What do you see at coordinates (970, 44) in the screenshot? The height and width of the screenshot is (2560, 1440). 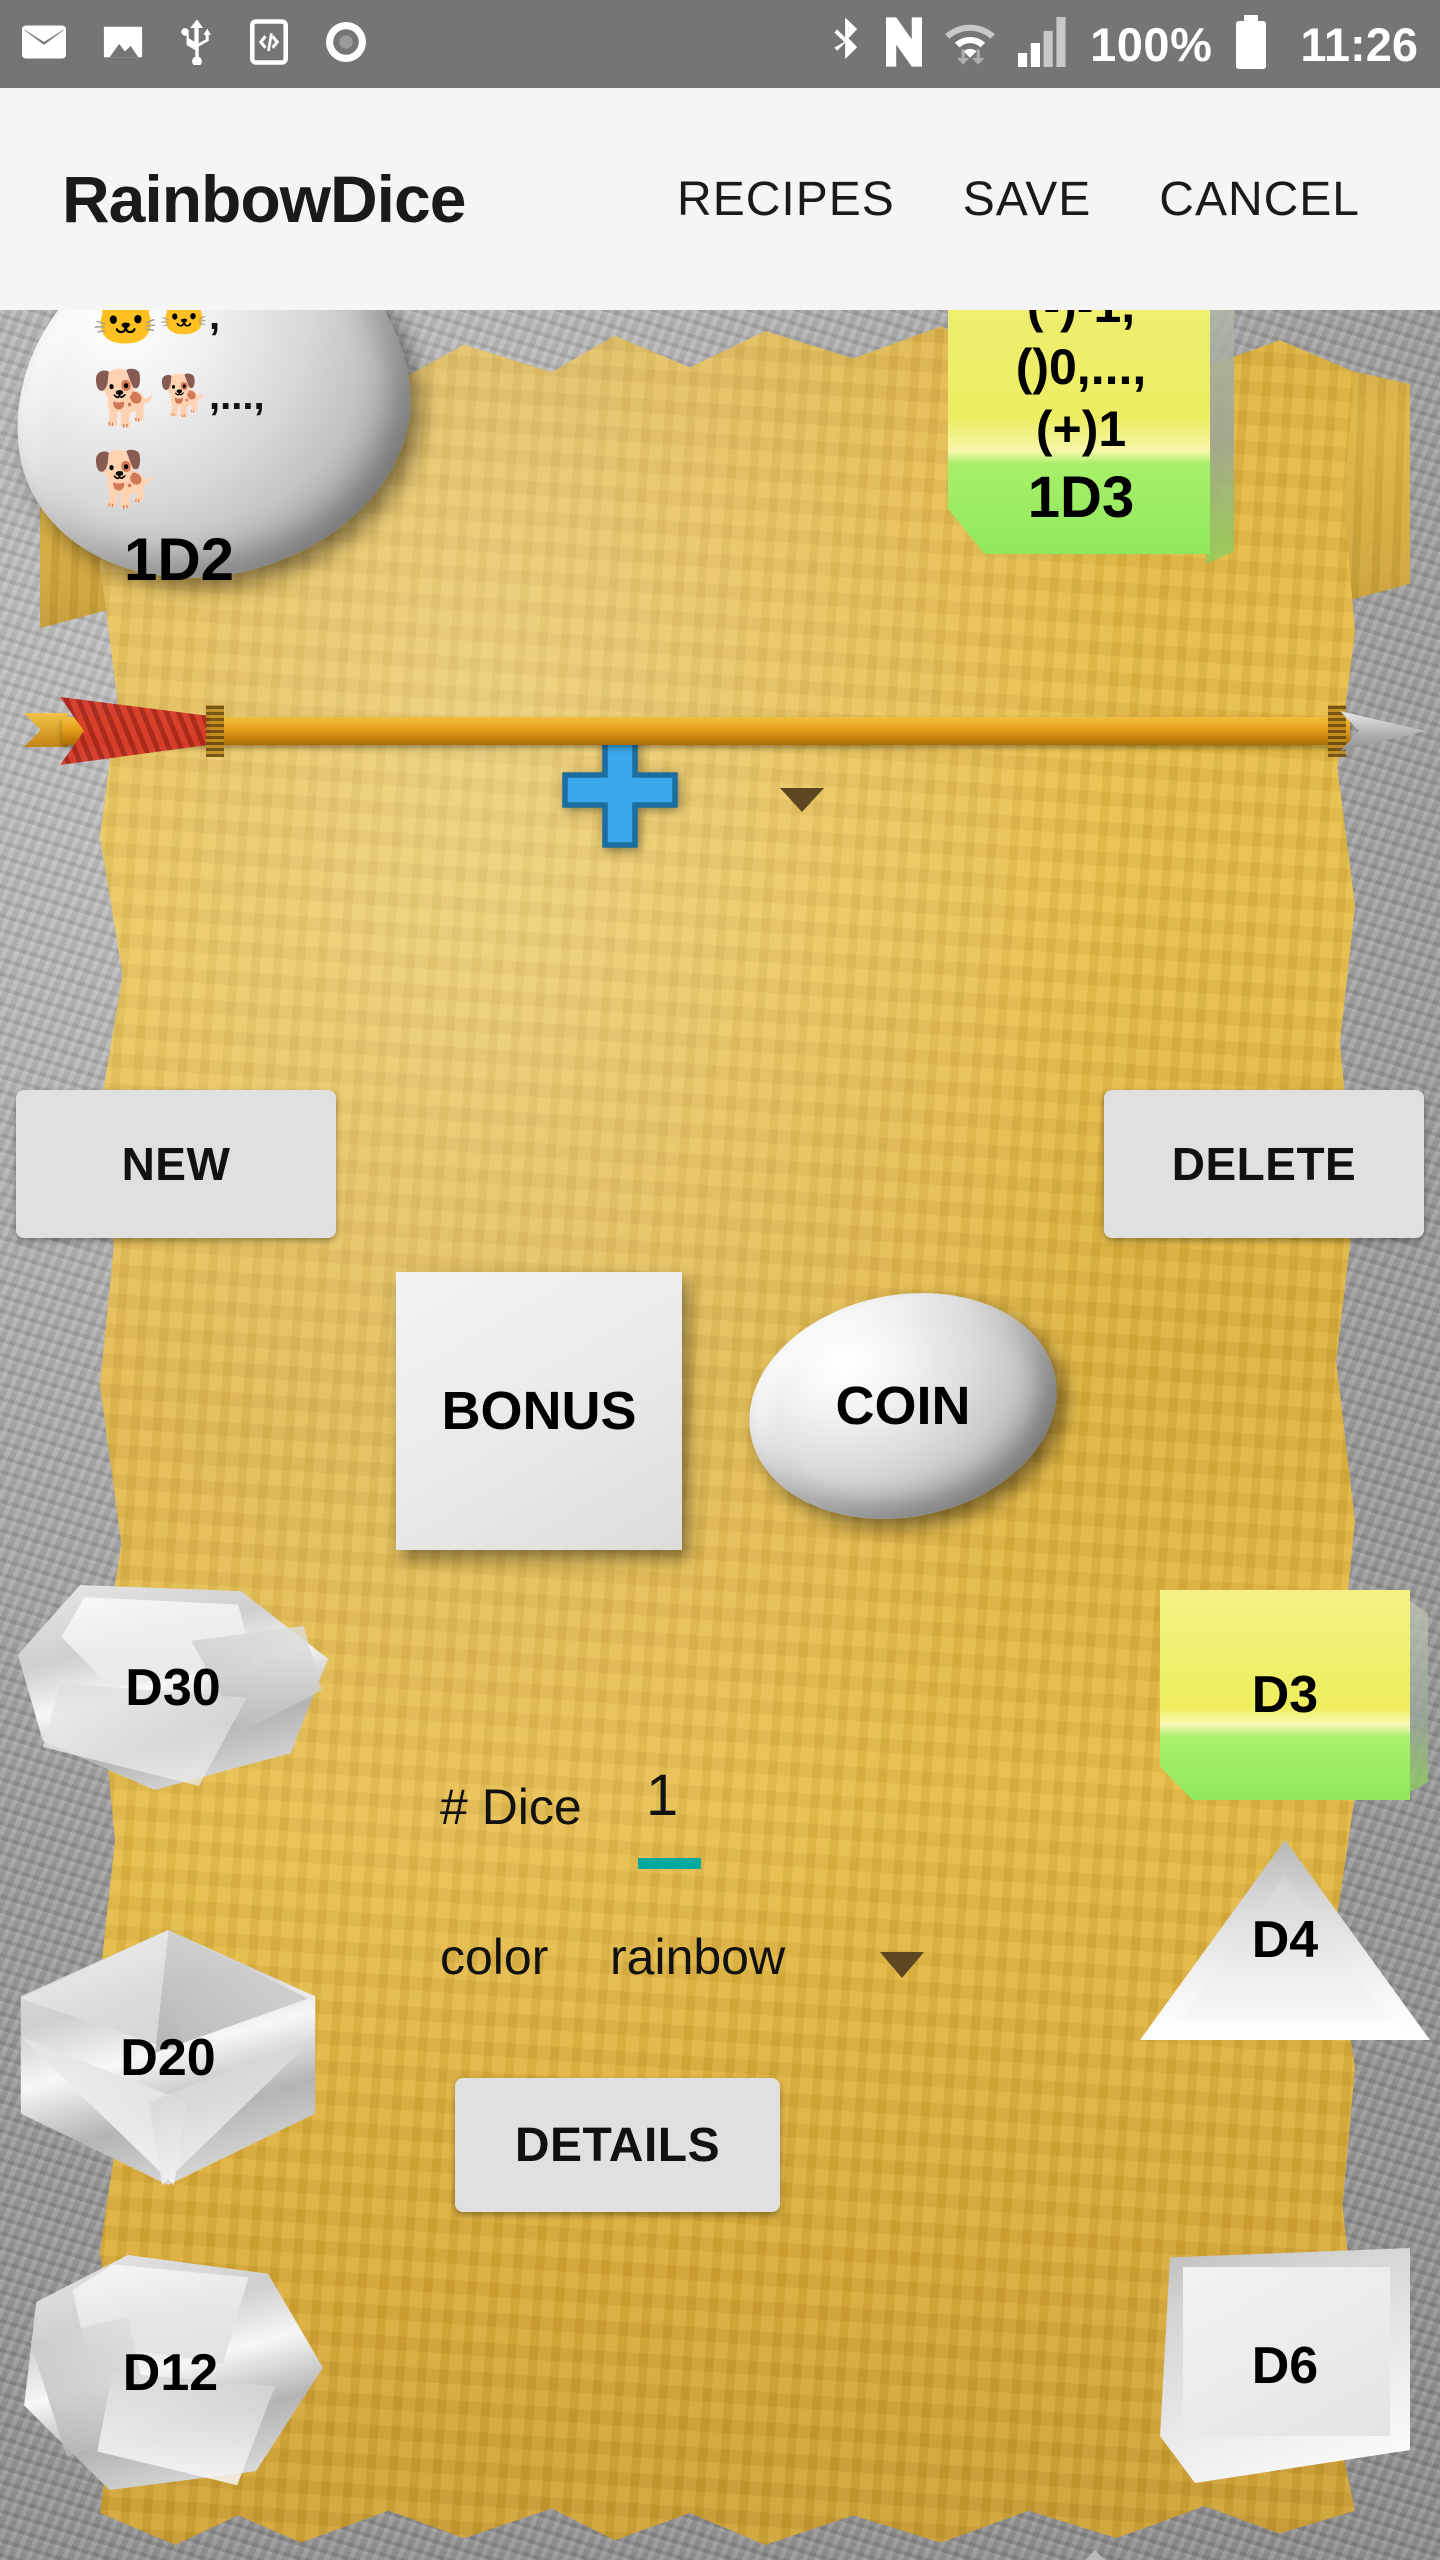 I see `wifi-icon` at bounding box center [970, 44].